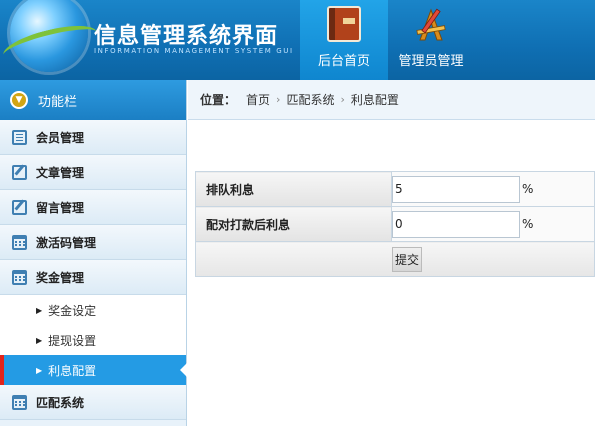  Describe the element at coordinates (258, 99) in the screenshot. I see `breadcrumb-home: 首页` at that location.